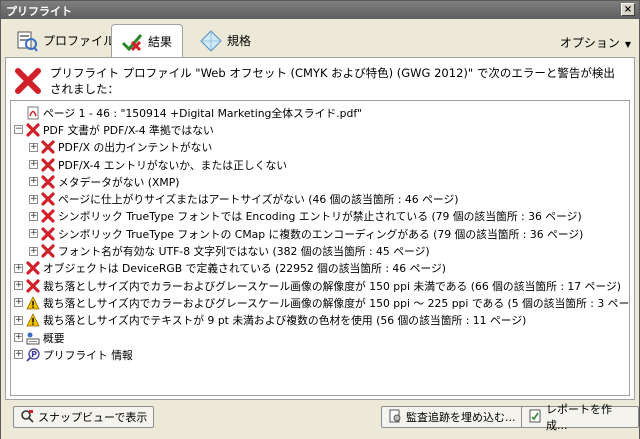 Image resolution: width=640 pixels, height=439 pixels. Describe the element at coordinates (18, 130) in the screenshot. I see `collapse-toggle: −` at that location.